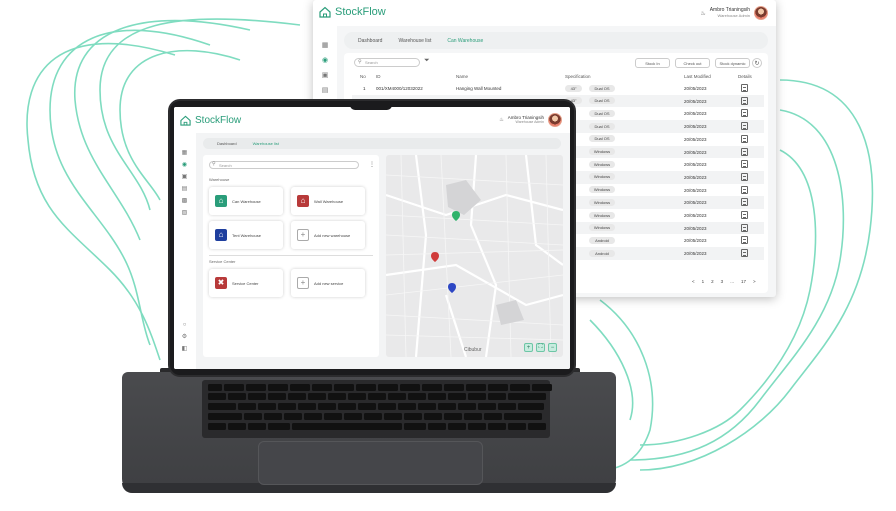  I want to click on filter-icon: ⏷, so click(427, 61).